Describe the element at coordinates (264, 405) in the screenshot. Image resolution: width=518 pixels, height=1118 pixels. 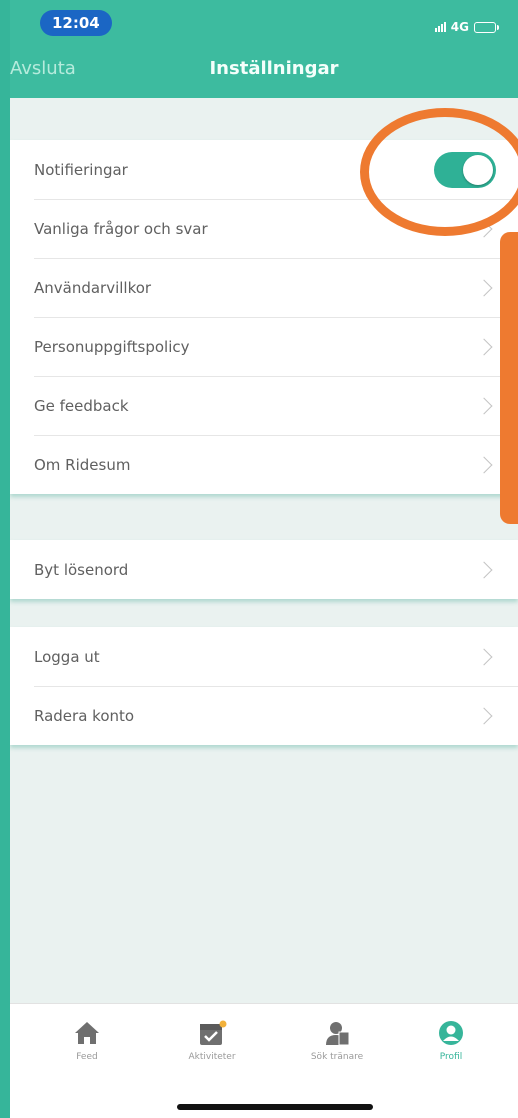
I see `settings-row-feedback: Ge feedback` at that location.